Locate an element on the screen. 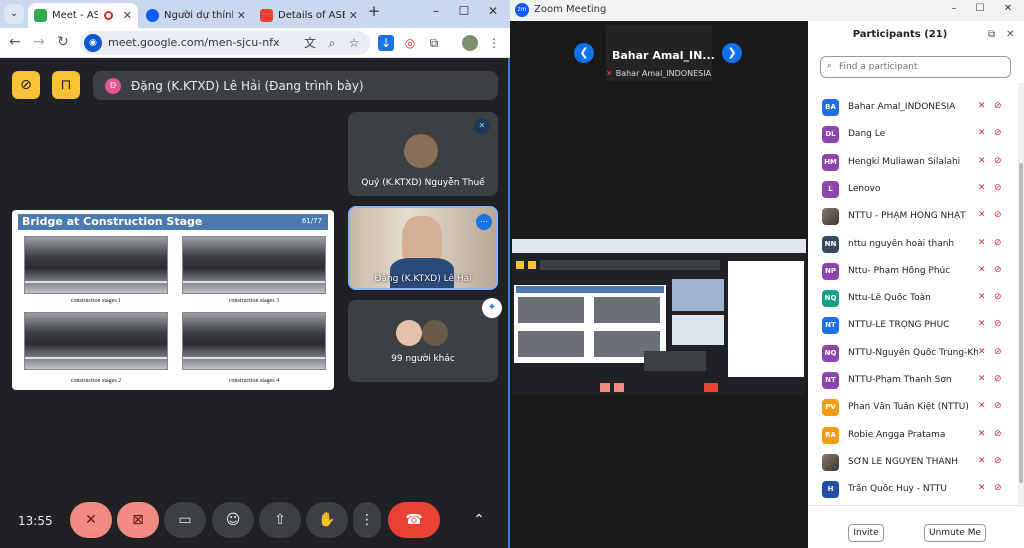 The image size is (1024, 548). next-page-icon: ❯ is located at coordinates (732, 53).